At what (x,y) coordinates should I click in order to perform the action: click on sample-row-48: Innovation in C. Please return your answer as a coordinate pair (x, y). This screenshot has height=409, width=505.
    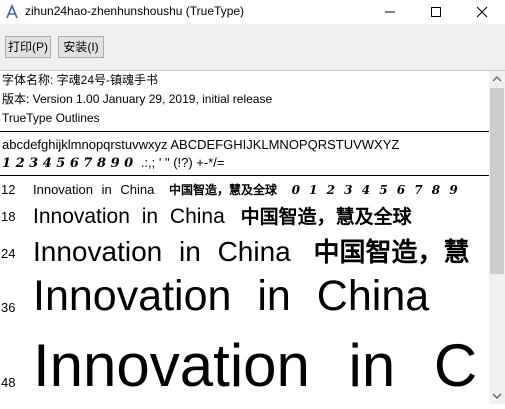
    Looking at the image, I should click on (255, 365).